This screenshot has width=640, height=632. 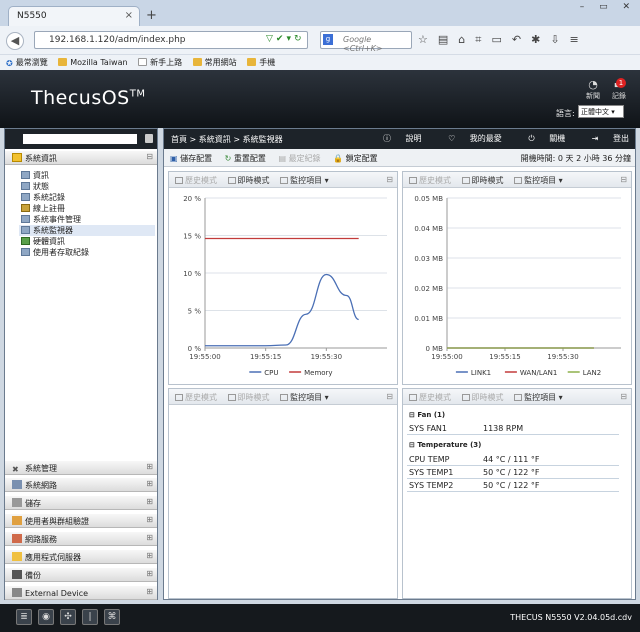 I want to click on sidebar-search-input, so click(x=80, y=139).